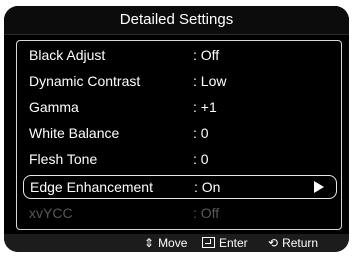  What do you see at coordinates (180, 187) in the screenshot?
I see `menu-item-edge-enhancement: Edge Enhancement : On` at bounding box center [180, 187].